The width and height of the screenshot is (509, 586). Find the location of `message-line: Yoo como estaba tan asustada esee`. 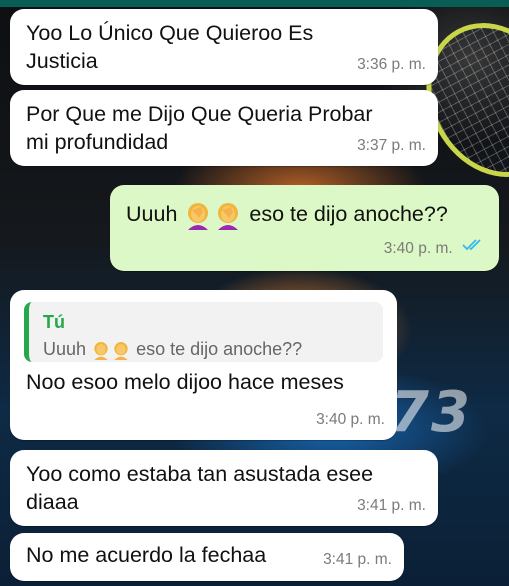

message-line: Yoo como estaba tan asustada esee is located at coordinates (200, 474).